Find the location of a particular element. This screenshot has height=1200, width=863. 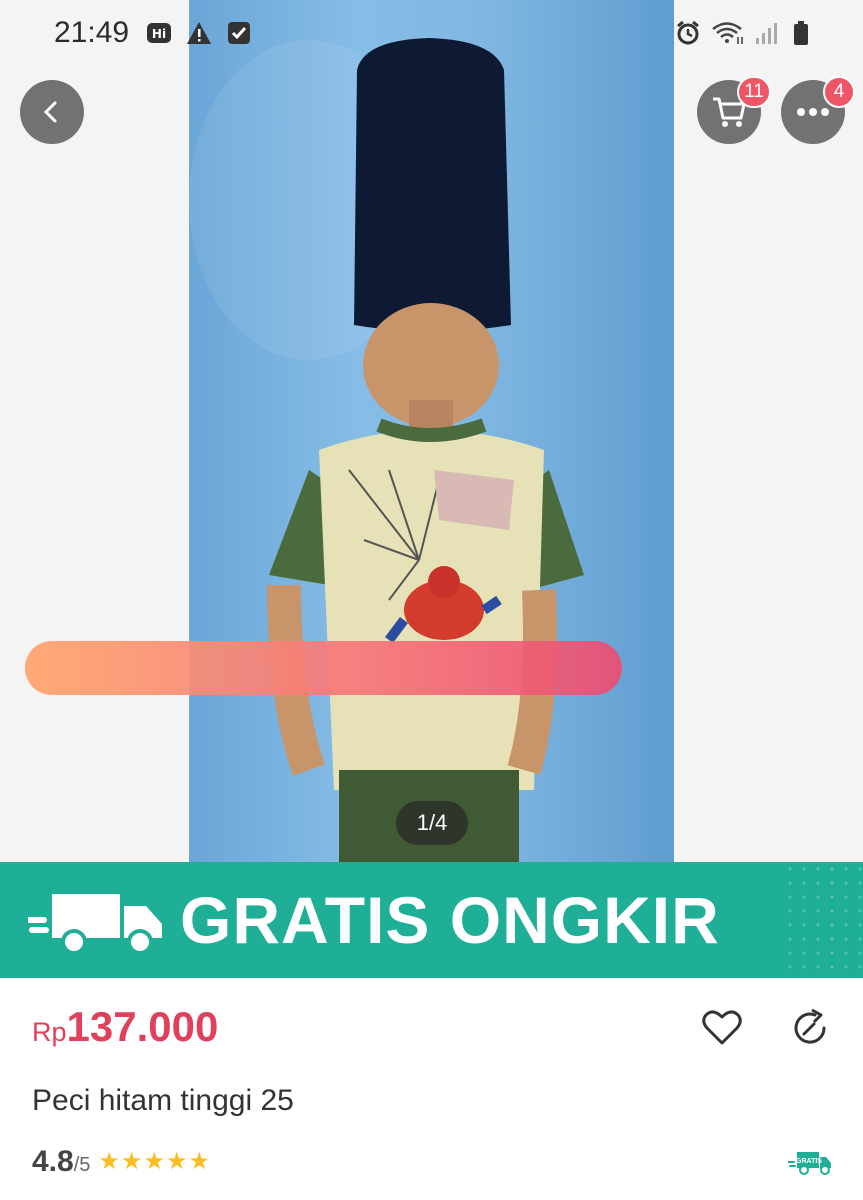

warning-icon is located at coordinates (199, 33).